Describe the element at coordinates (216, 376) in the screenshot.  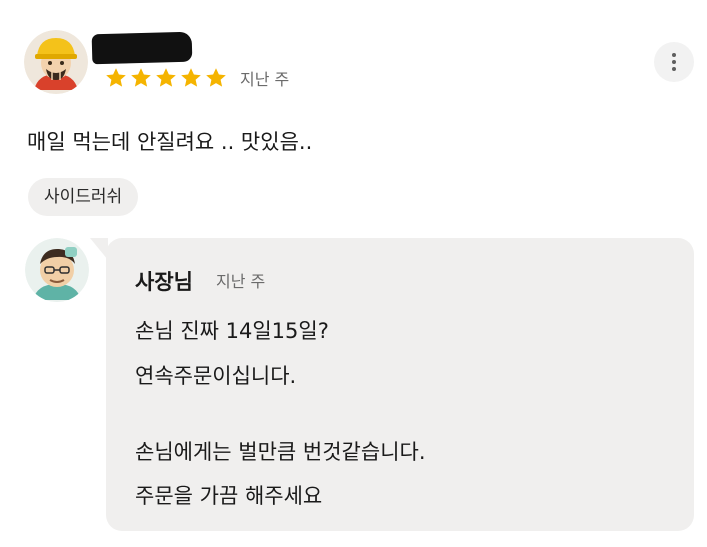
I see `reply-line: 연속주문이십니다.` at that location.